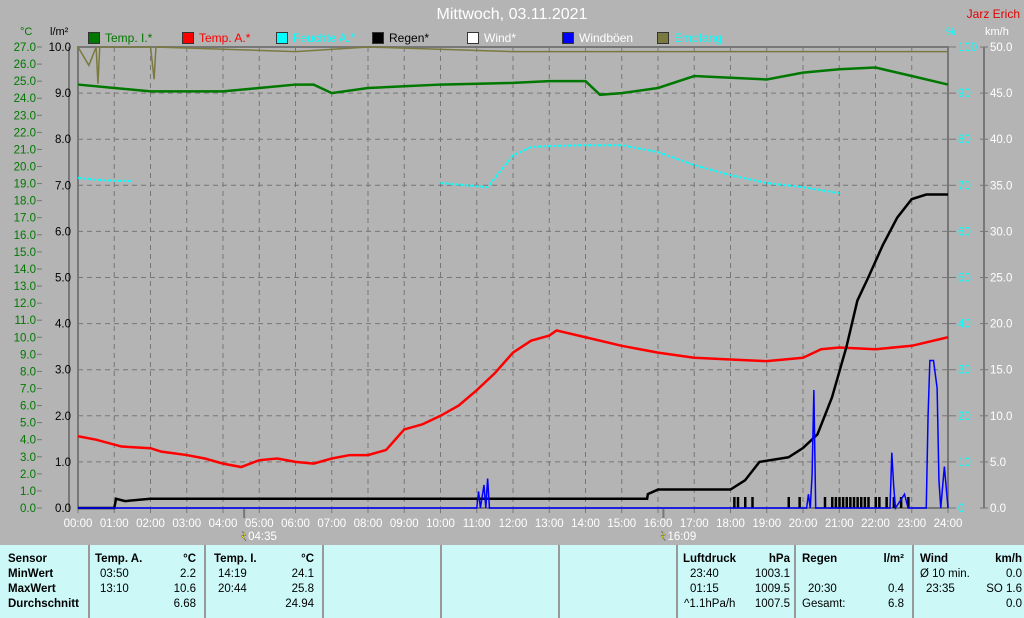 The height and width of the screenshot is (618, 1024). Describe the element at coordinates (934, 559) in the screenshot. I see `wind-header: Wind` at that location.